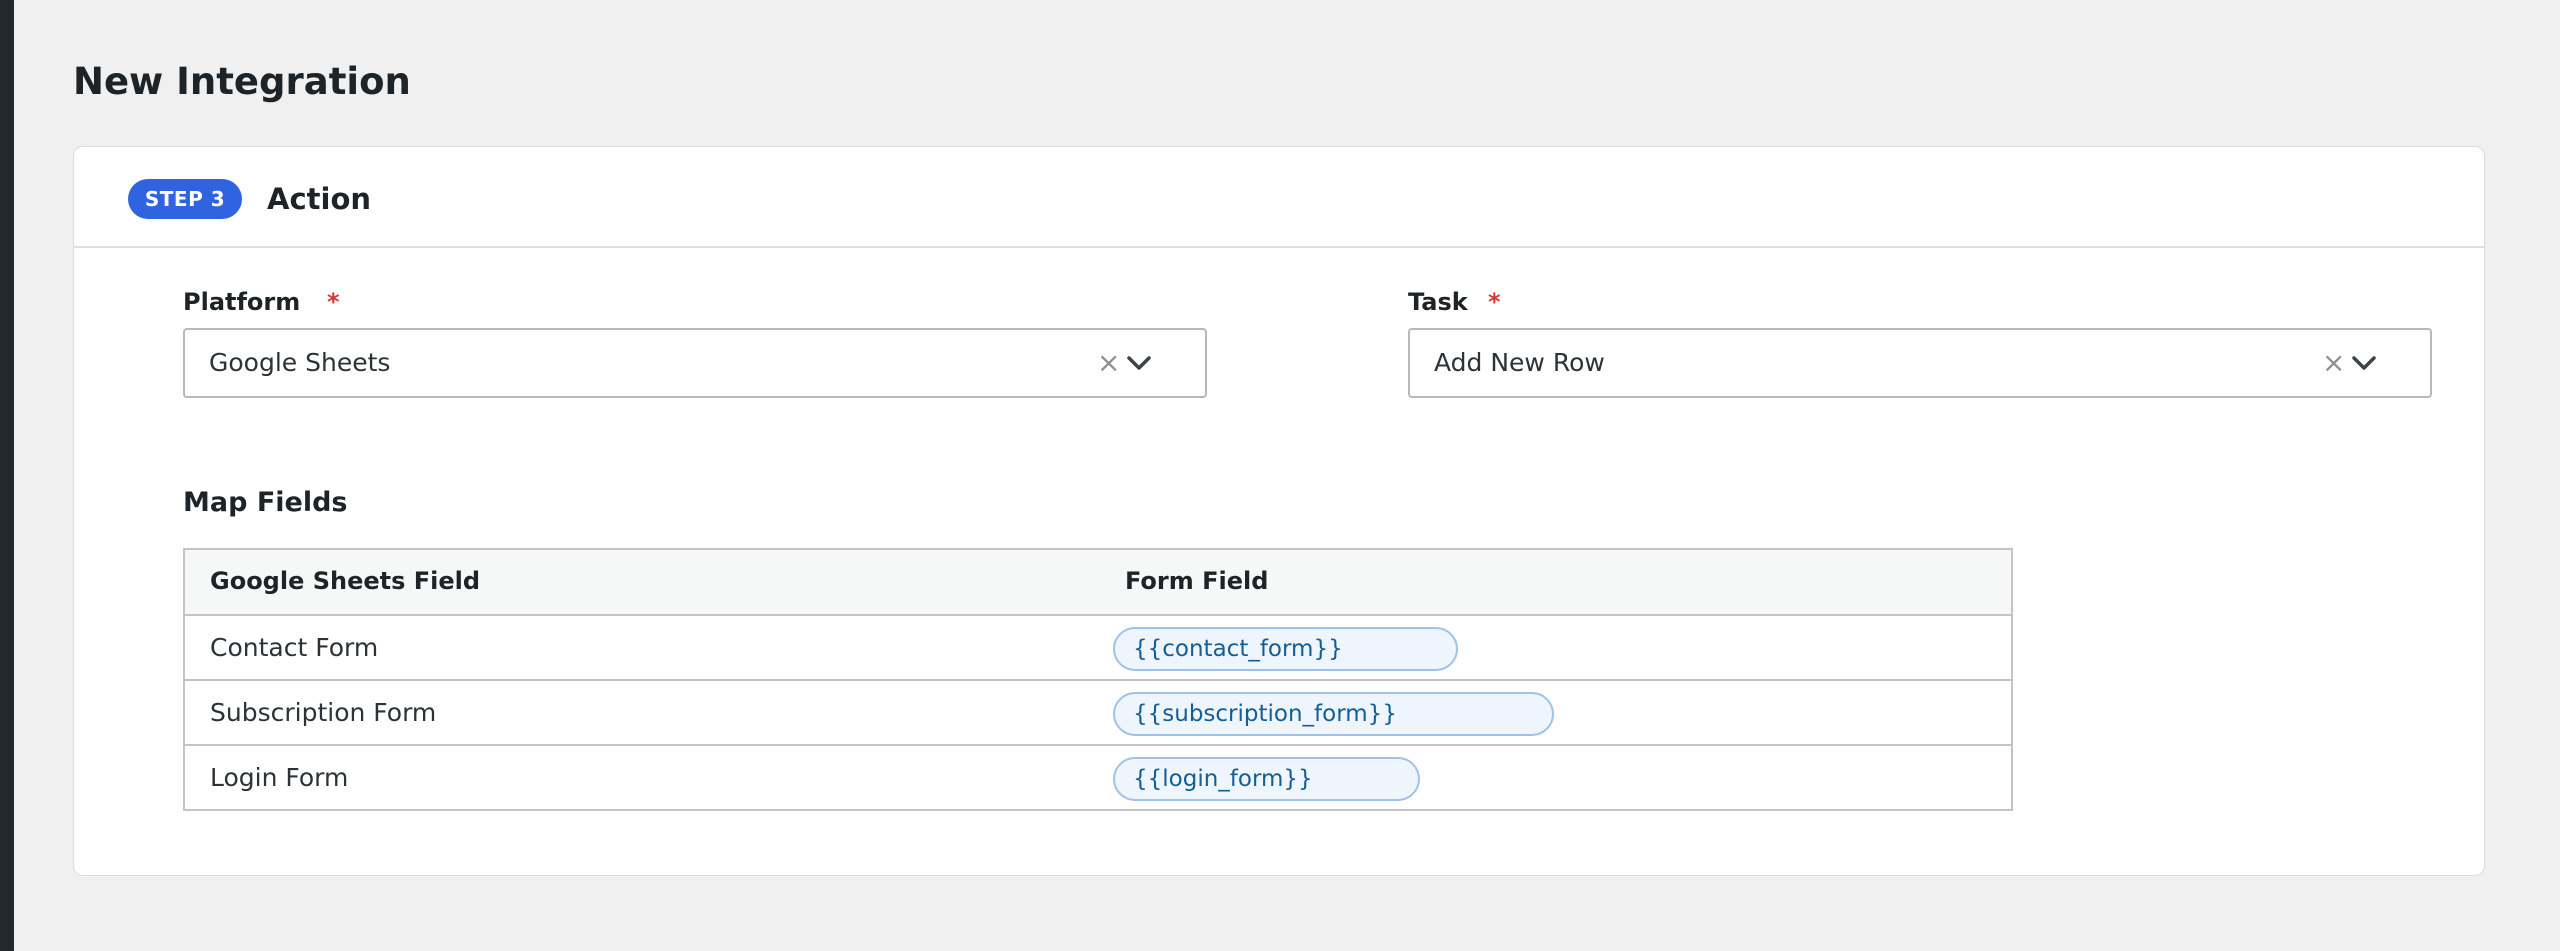 This screenshot has height=951, width=2560. What do you see at coordinates (1108, 363) in the screenshot?
I see `platform-clear-icon: ×` at bounding box center [1108, 363].